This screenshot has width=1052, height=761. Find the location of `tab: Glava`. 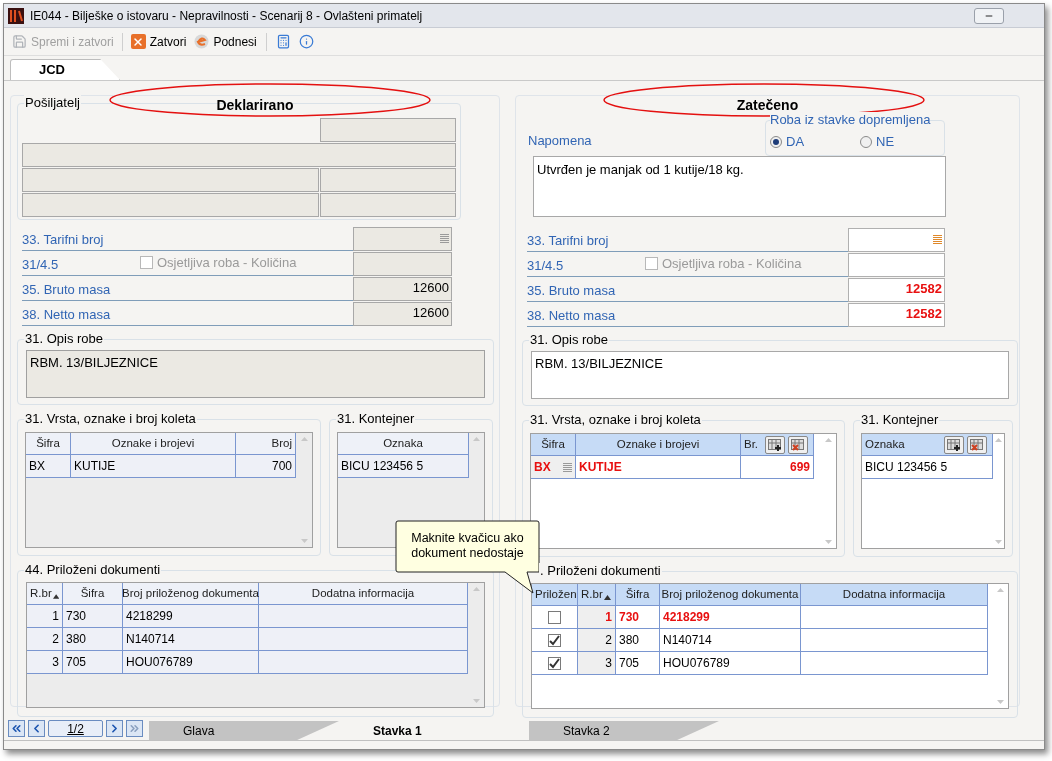

tab: Glava is located at coordinates (244, 730).